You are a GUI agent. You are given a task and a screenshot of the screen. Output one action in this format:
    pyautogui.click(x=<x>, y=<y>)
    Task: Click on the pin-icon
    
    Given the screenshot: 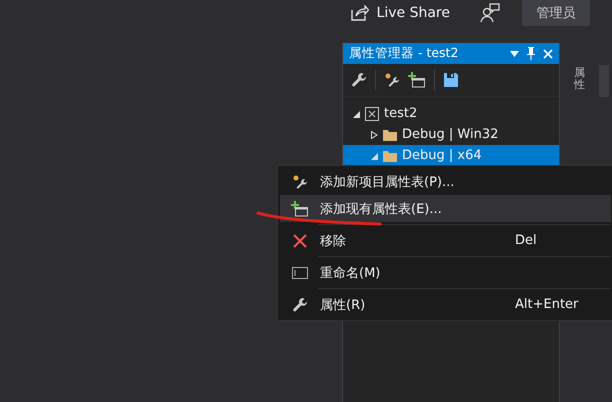 What is the action you would take?
    pyautogui.click(x=531, y=53)
    